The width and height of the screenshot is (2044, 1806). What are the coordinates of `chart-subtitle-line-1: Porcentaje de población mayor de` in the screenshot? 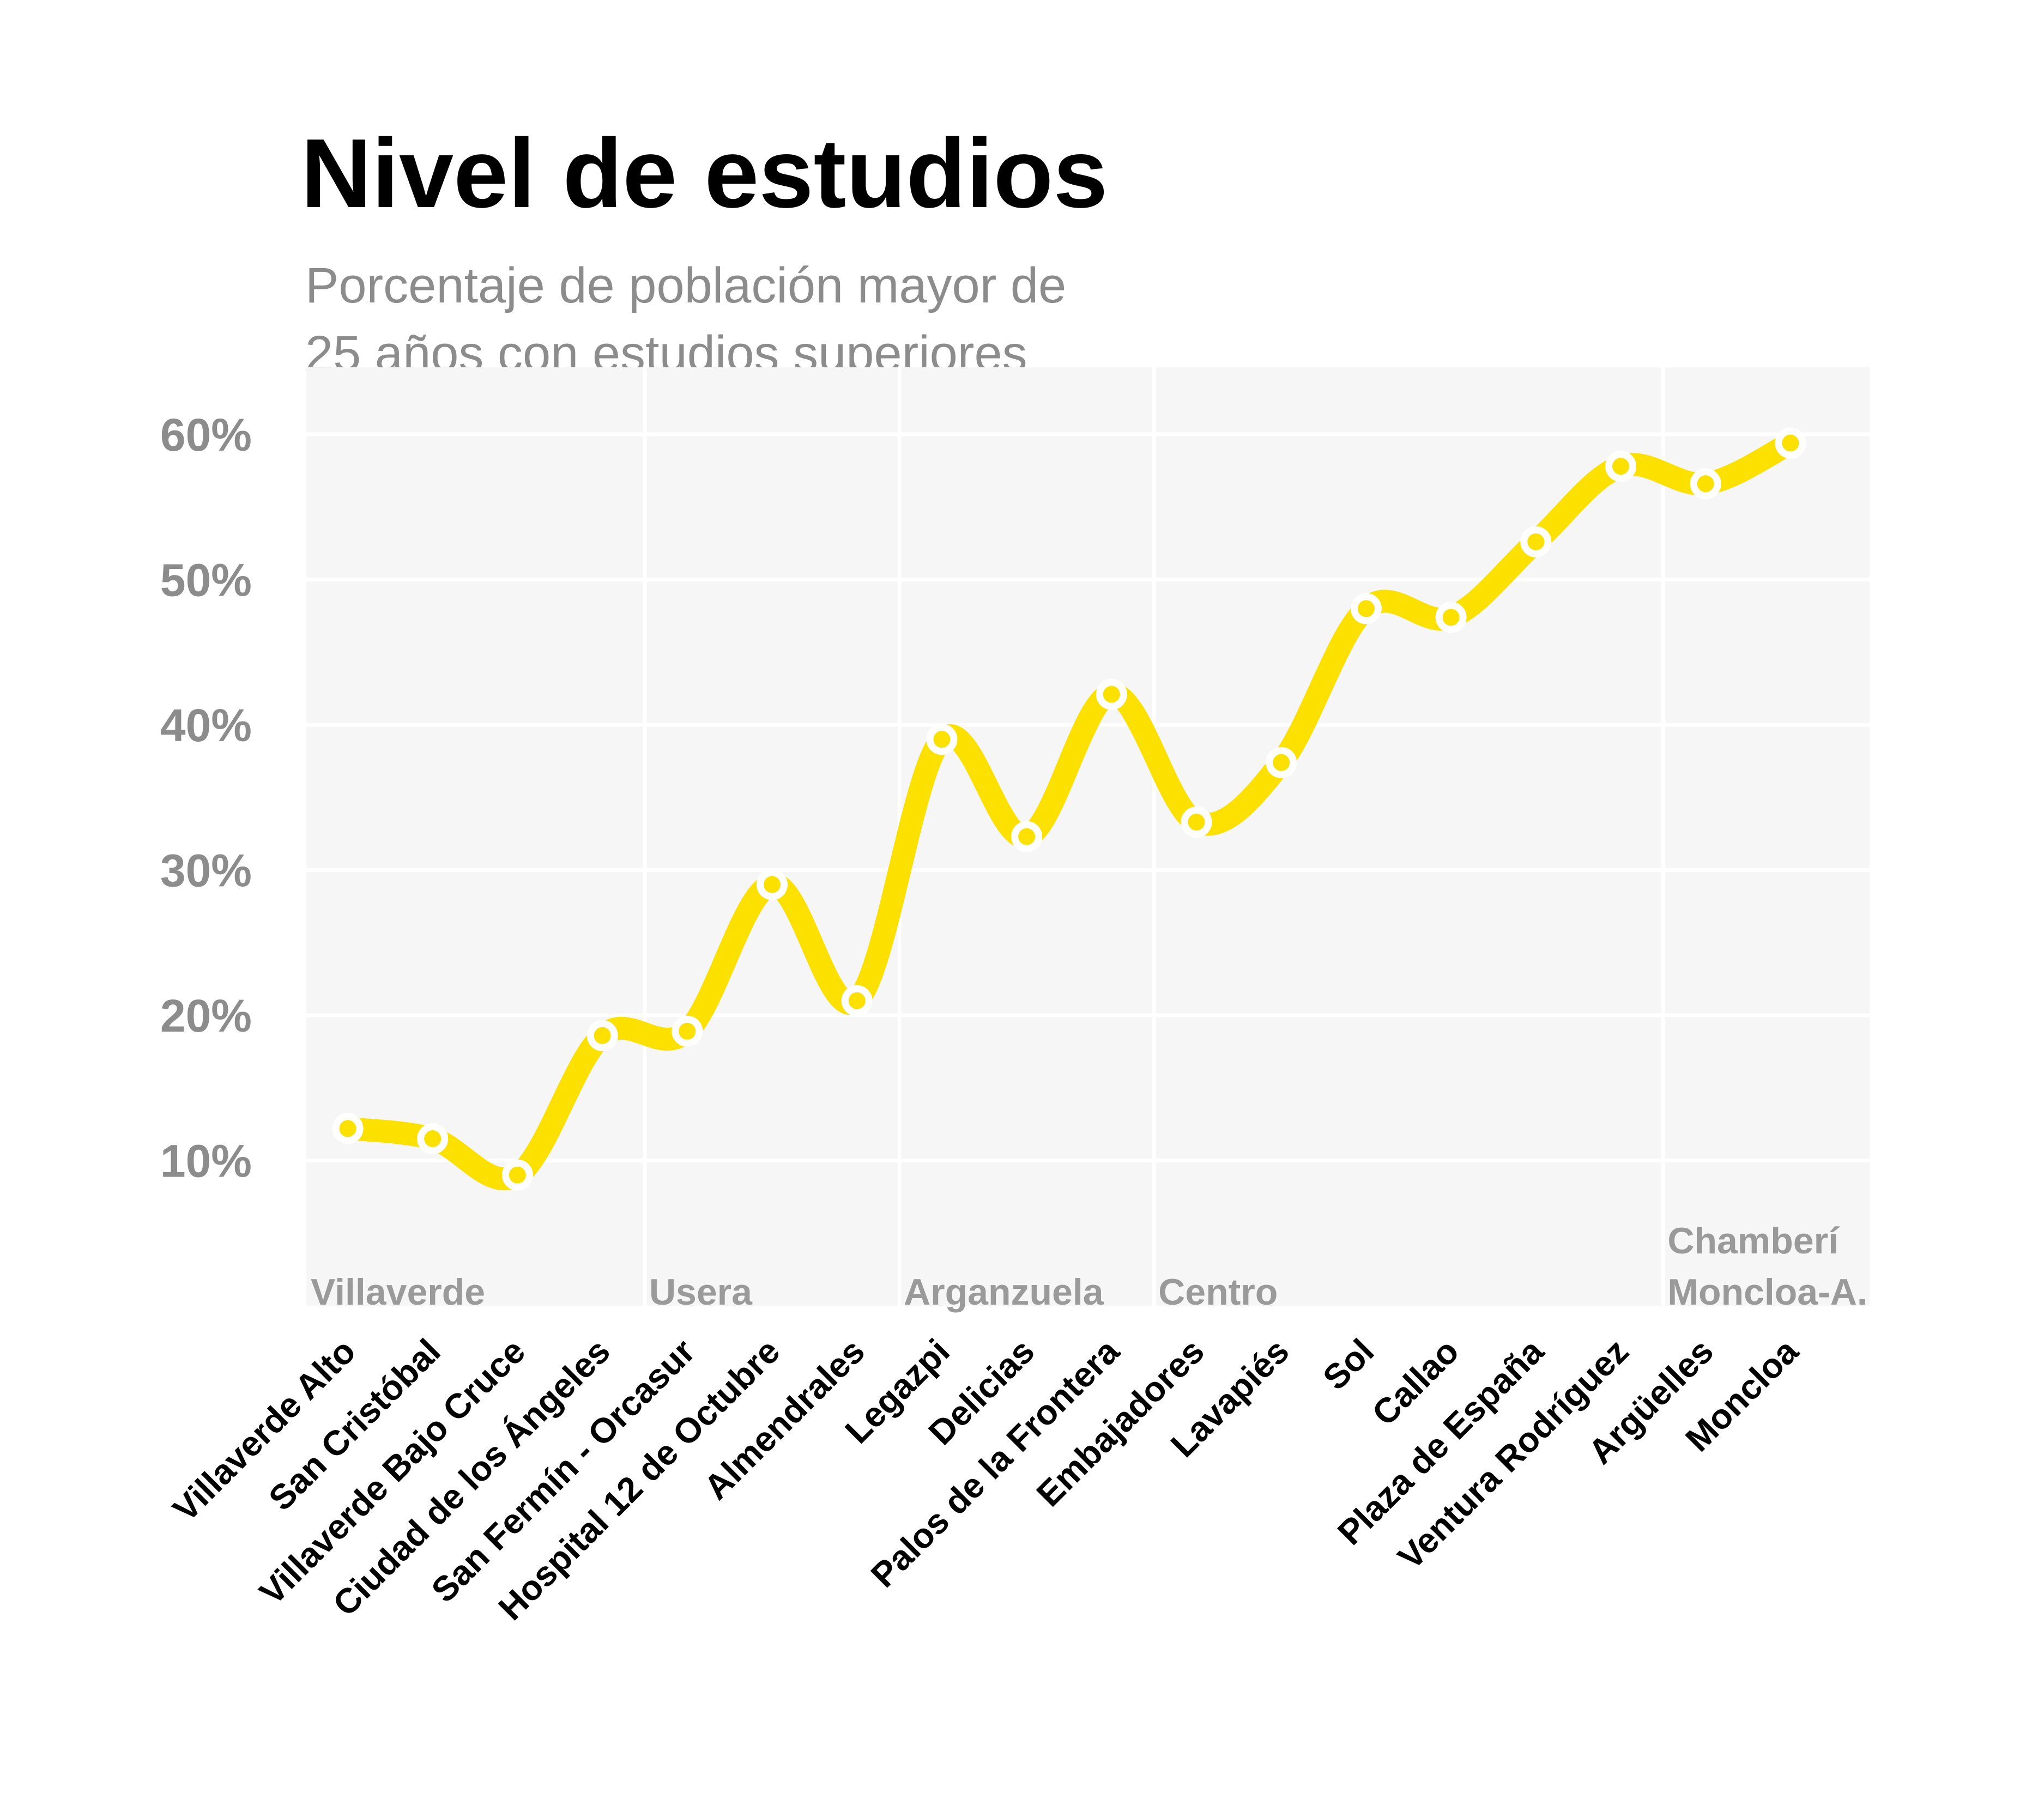 It's located at (685, 285).